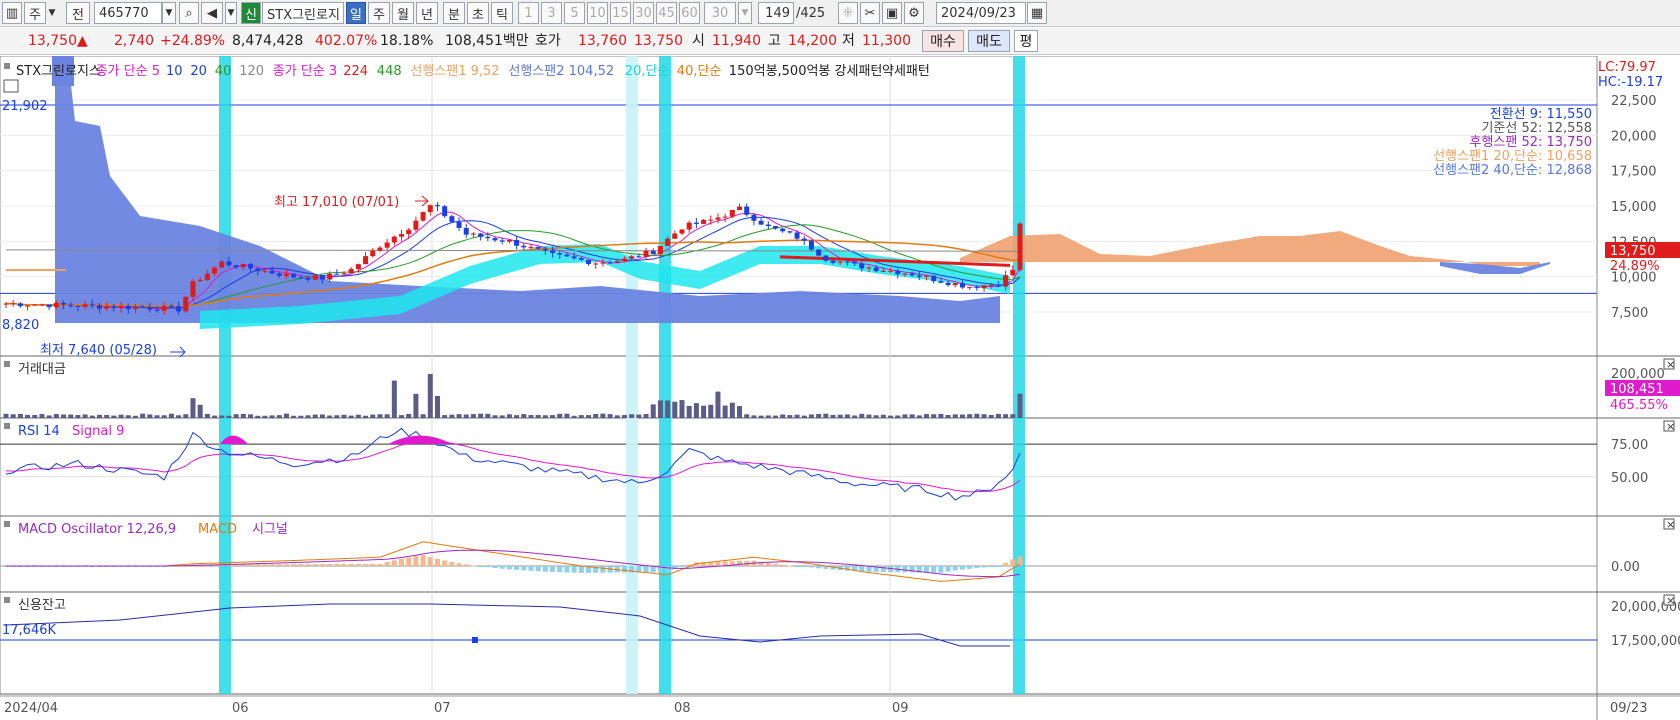 The width and height of the screenshot is (1680, 720). Describe the element at coordinates (42, 369) in the screenshot. I see `volume-panel-title: 거래대금` at that location.